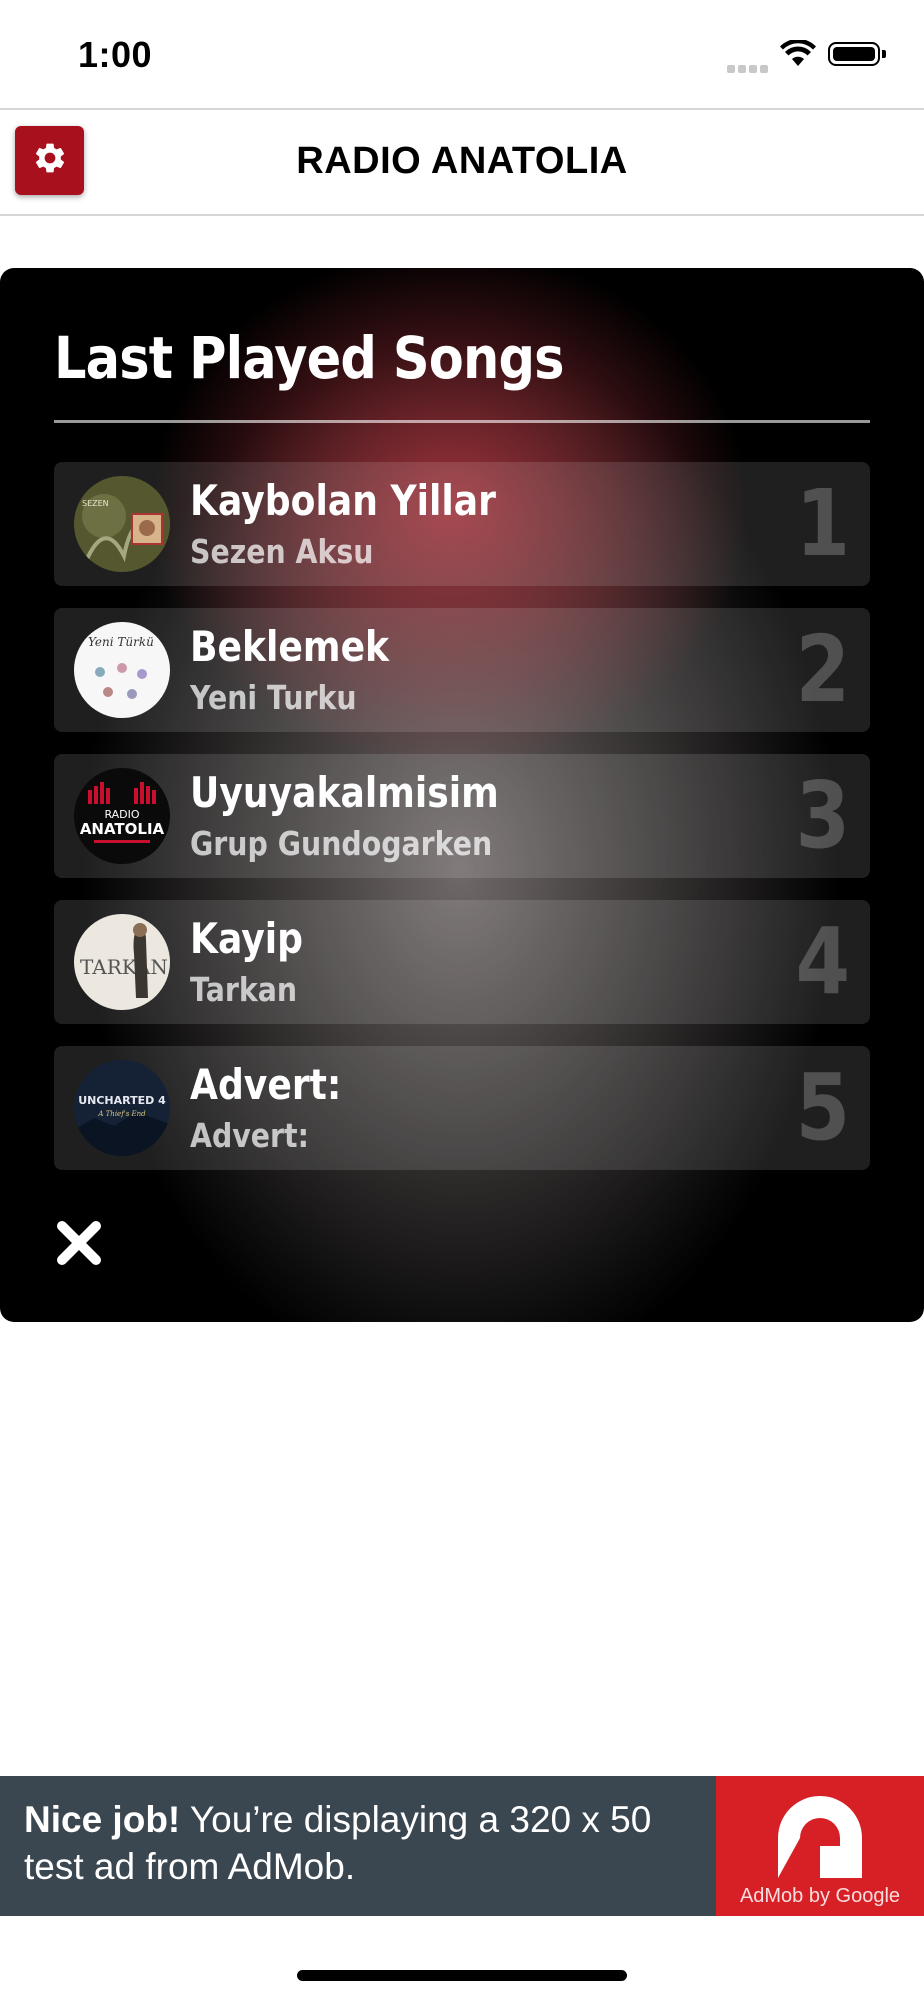 The image size is (924, 2000). I want to click on album-art-sezen-aksu: SEZEN, so click(122, 524).